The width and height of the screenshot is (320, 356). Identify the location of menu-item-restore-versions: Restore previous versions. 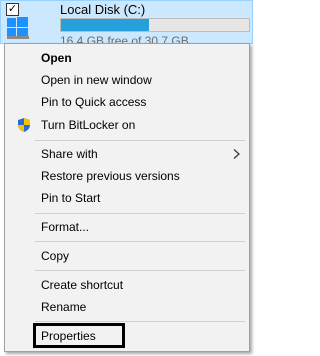
(127, 176).